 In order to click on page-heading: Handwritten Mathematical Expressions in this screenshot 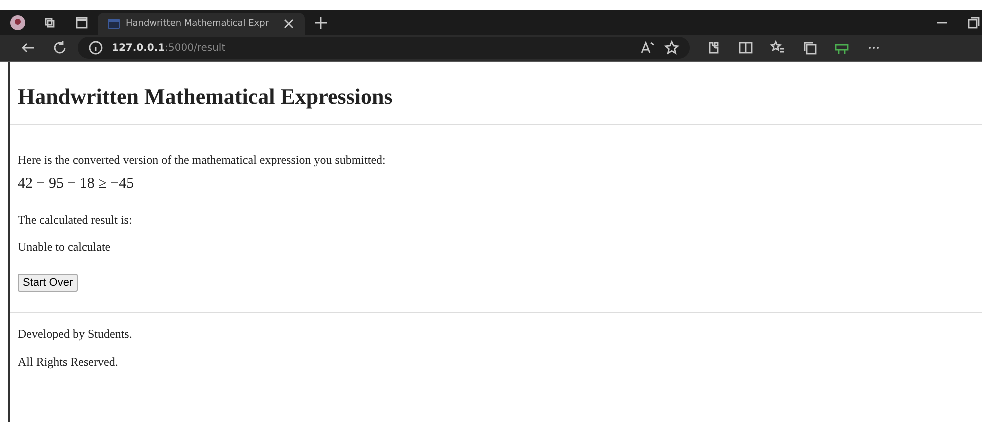, I will do `click(206, 97)`.